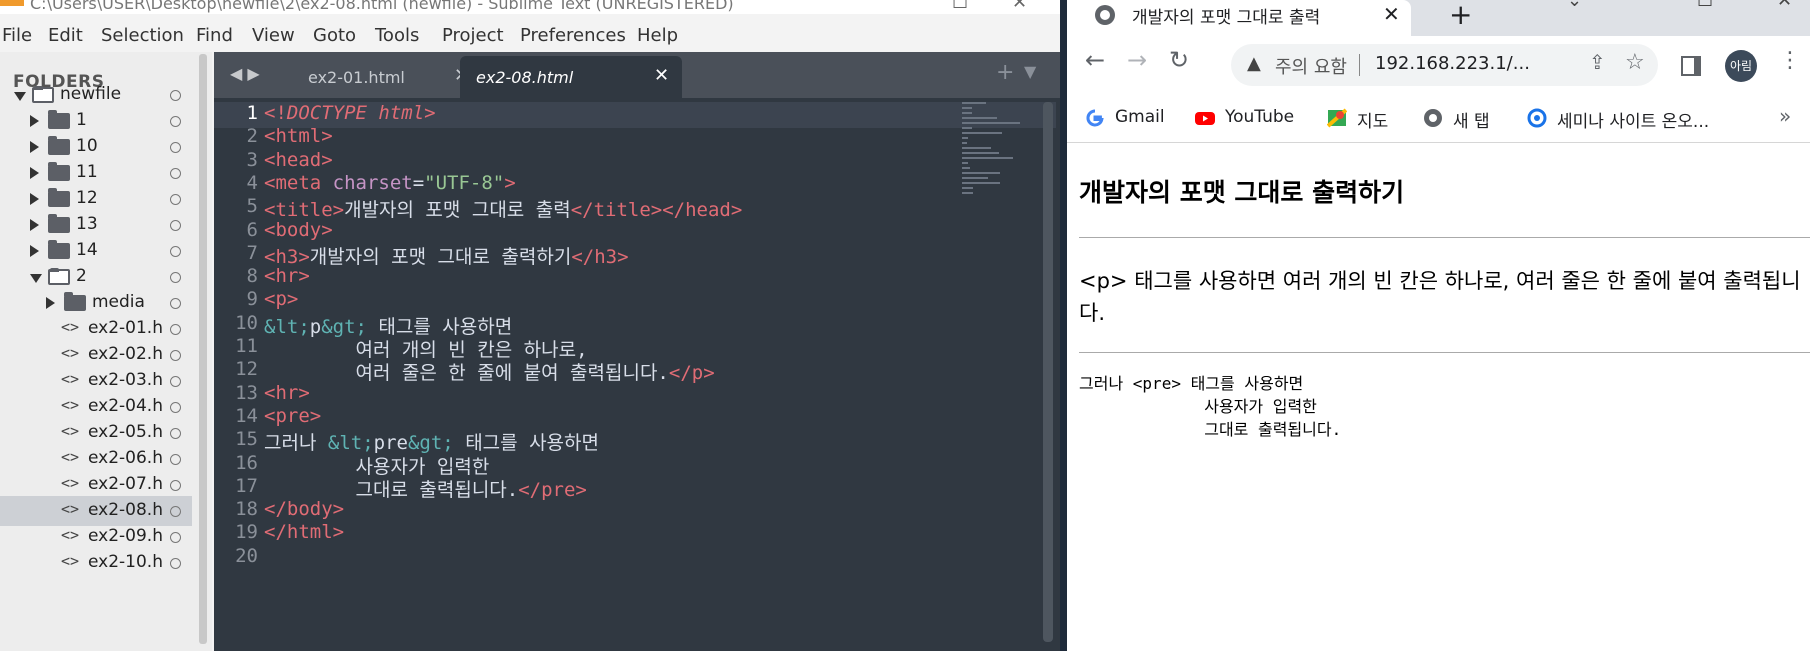 This screenshot has width=1810, height=651. I want to click on code-token: =, so click(418, 182).